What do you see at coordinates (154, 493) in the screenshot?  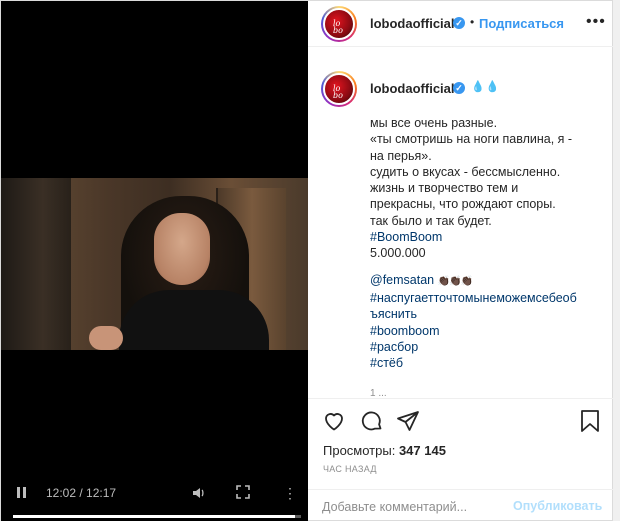 I see `video-controls: 12:02 / 12:17 ⋮` at bounding box center [154, 493].